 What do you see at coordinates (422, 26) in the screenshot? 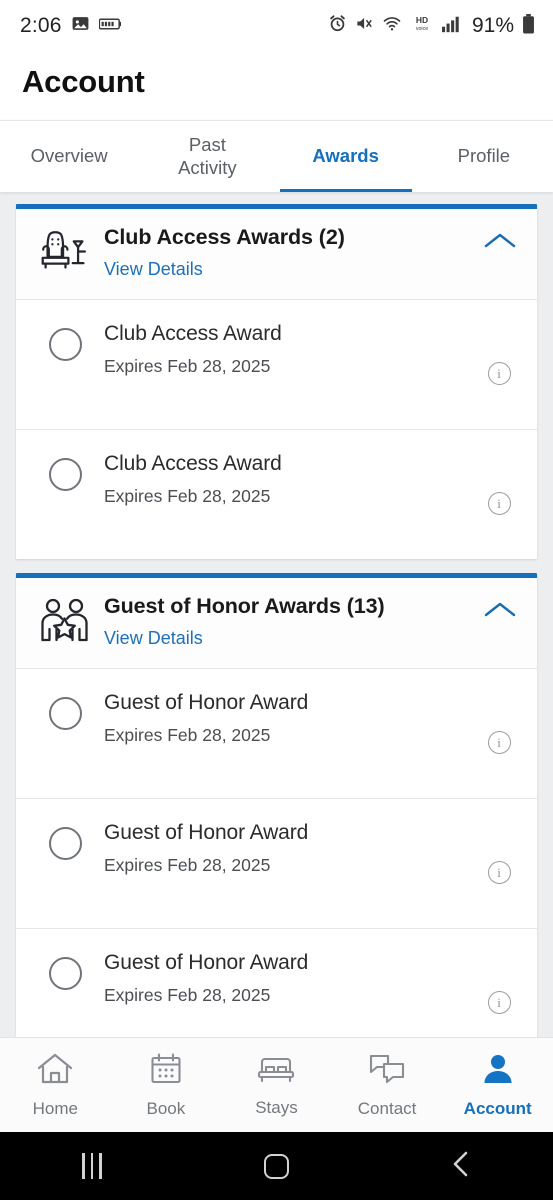
I see `hd-voice-icon: HD voice` at bounding box center [422, 26].